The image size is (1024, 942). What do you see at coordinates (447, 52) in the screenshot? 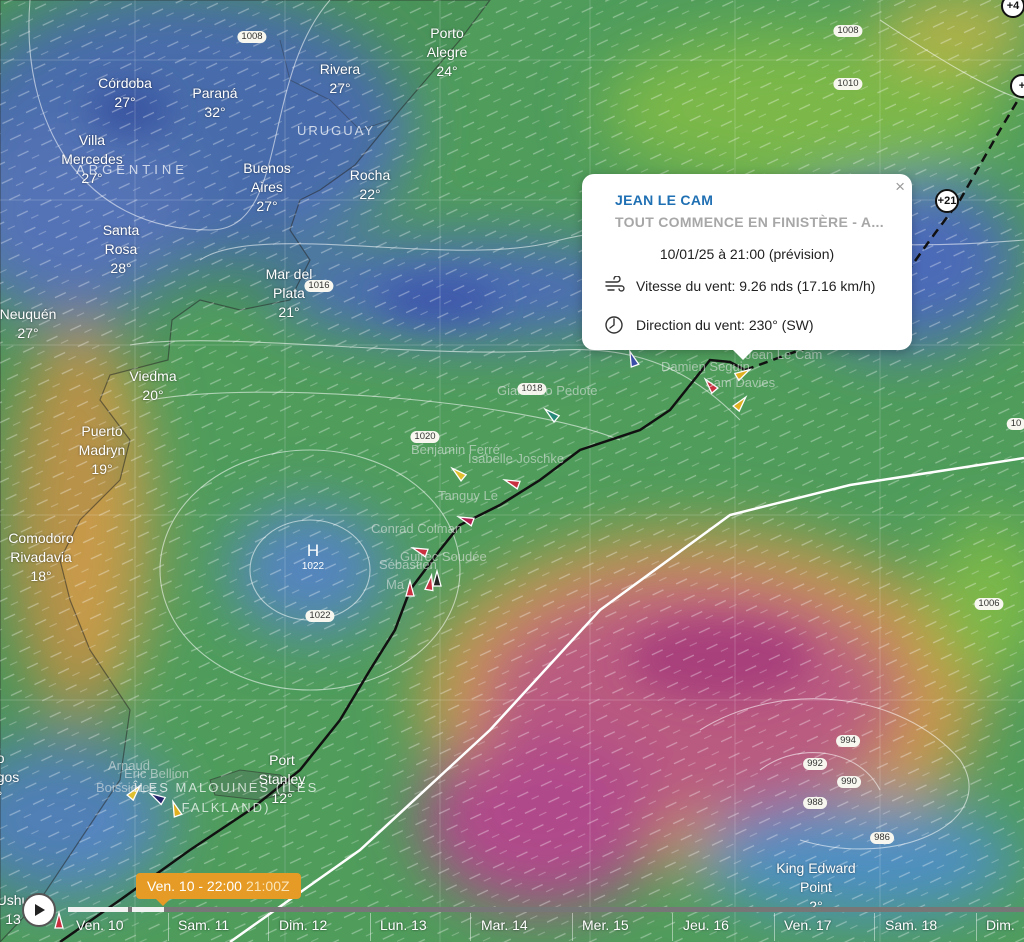
I see `city-porto-alegre: Porto Alegre 24°` at bounding box center [447, 52].